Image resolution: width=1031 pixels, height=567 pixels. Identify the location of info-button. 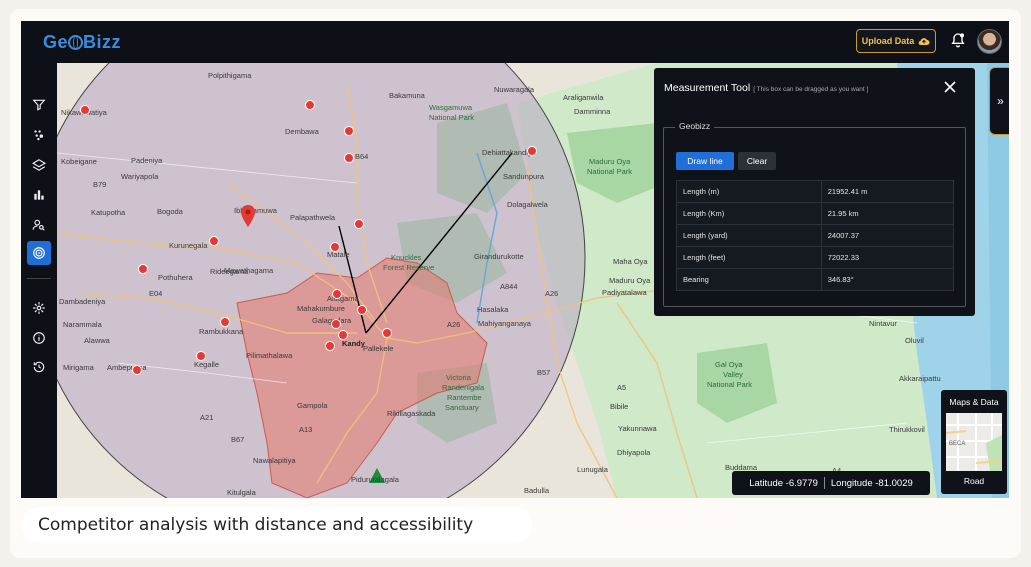
(39, 338).